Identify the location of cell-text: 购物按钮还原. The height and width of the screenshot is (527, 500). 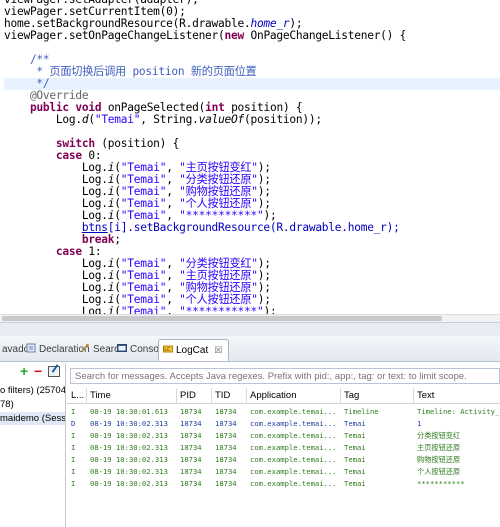
(439, 459).